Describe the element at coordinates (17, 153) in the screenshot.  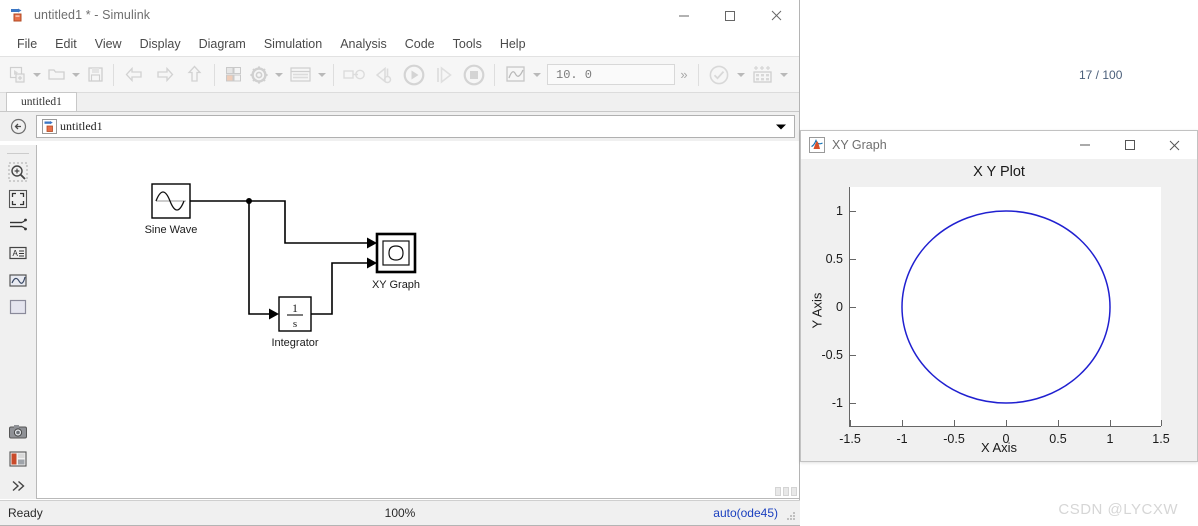
I see `rail-divider` at that location.